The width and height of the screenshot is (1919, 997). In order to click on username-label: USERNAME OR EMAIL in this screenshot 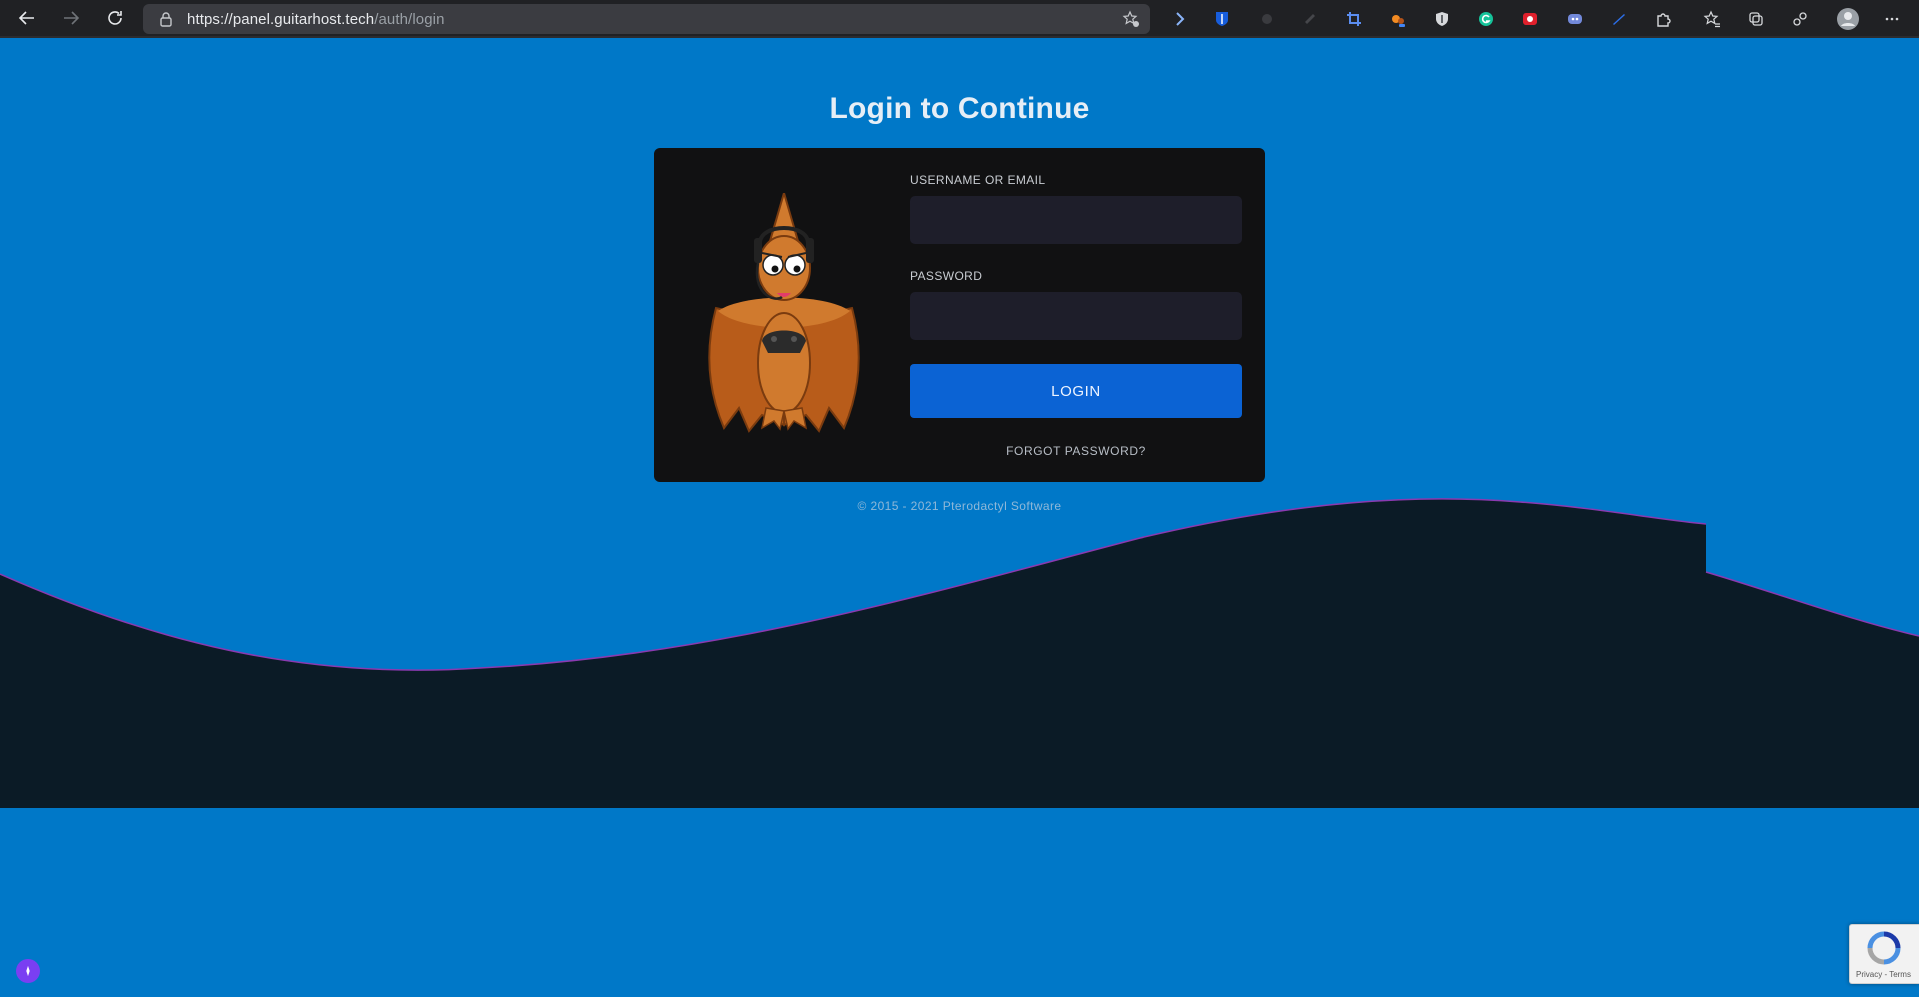, I will do `click(978, 180)`.